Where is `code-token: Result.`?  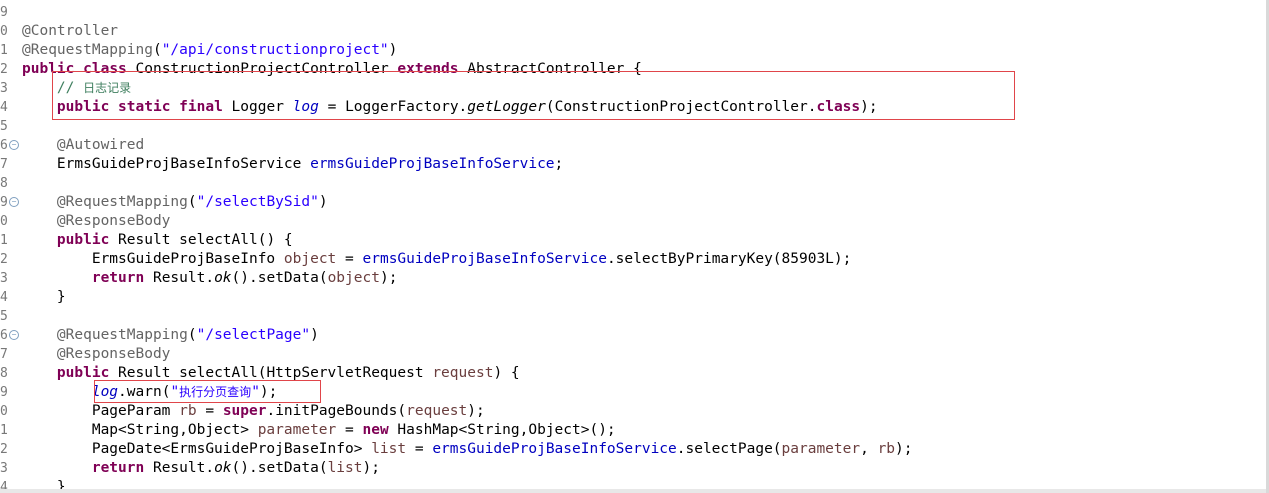
code-token: Result. is located at coordinates (179, 468).